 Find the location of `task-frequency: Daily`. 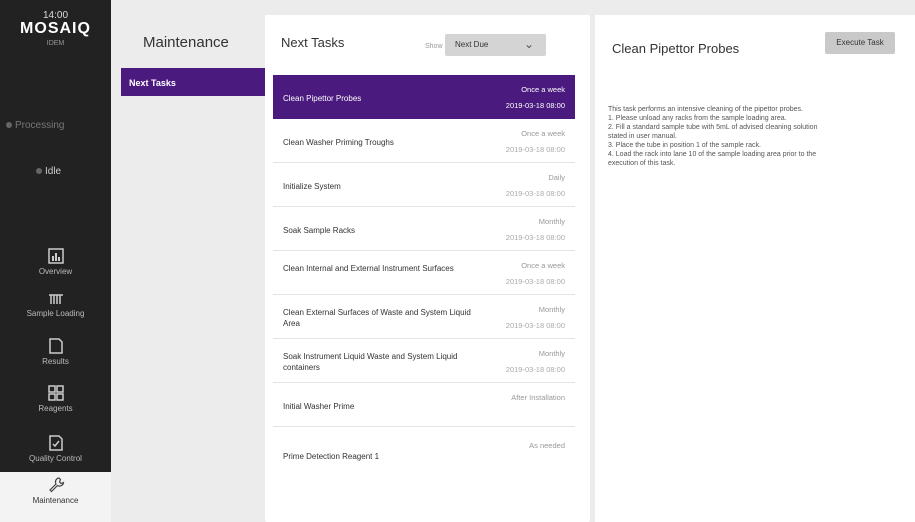

task-frequency: Daily is located at coordinates (556, 177).